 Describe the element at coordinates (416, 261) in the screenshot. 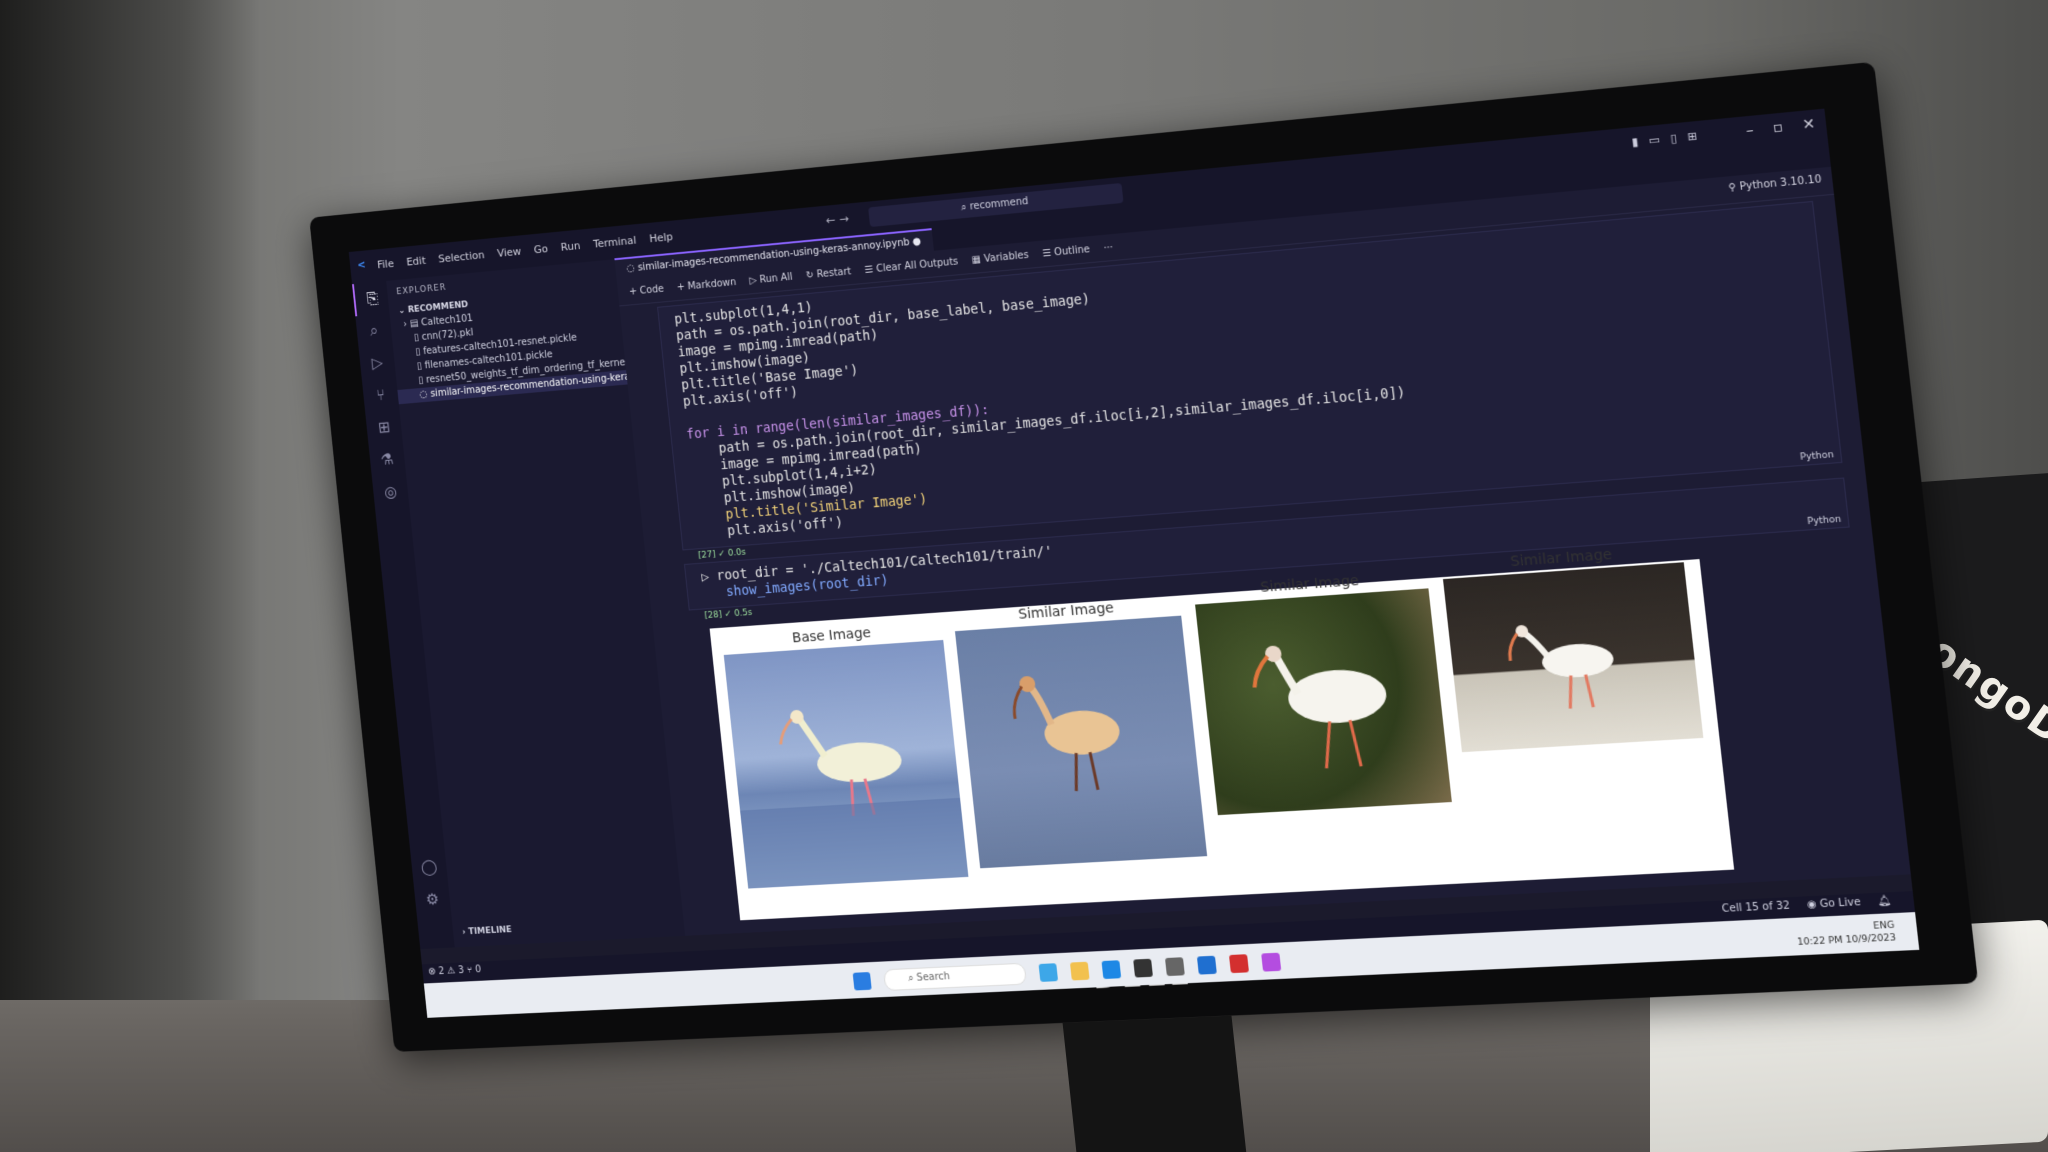

I see `menu-edit: Edit` at that location.